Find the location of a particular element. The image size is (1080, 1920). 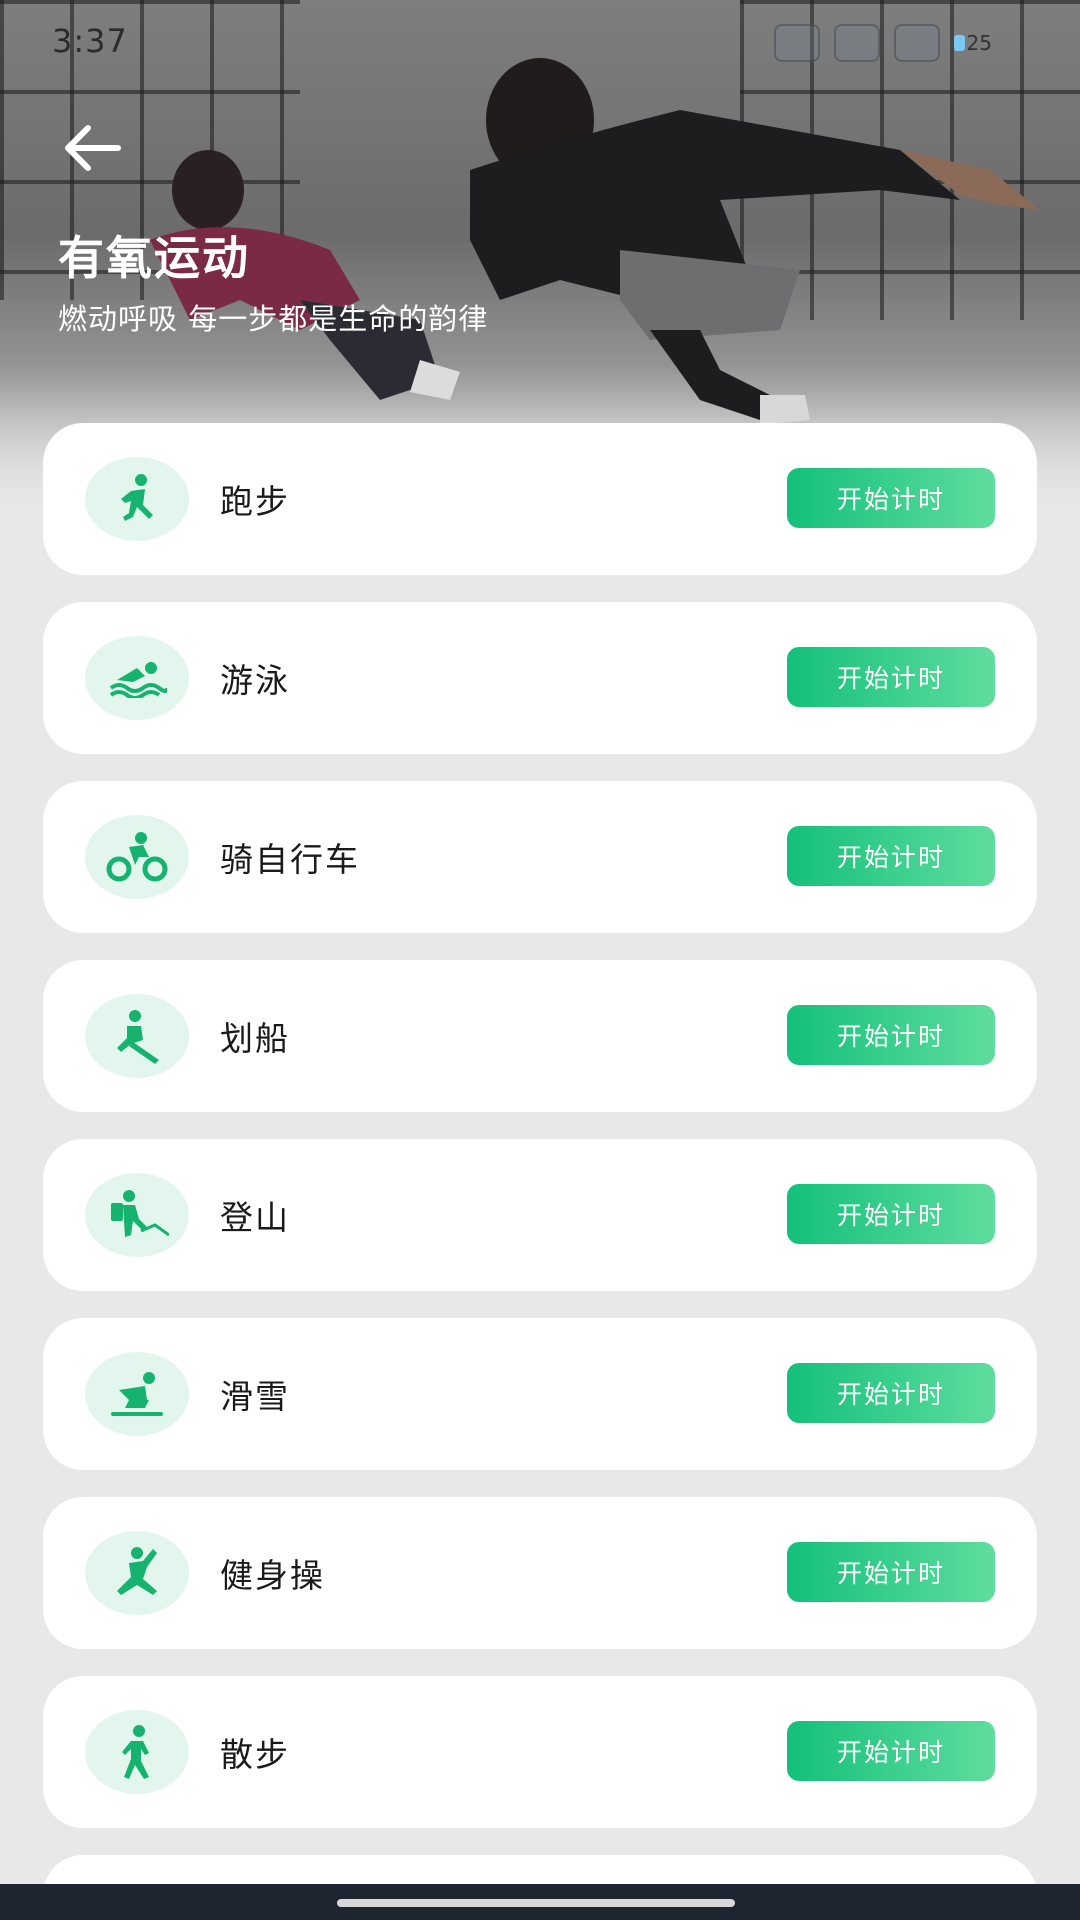

running-icon is located at coordinates (137, 499).